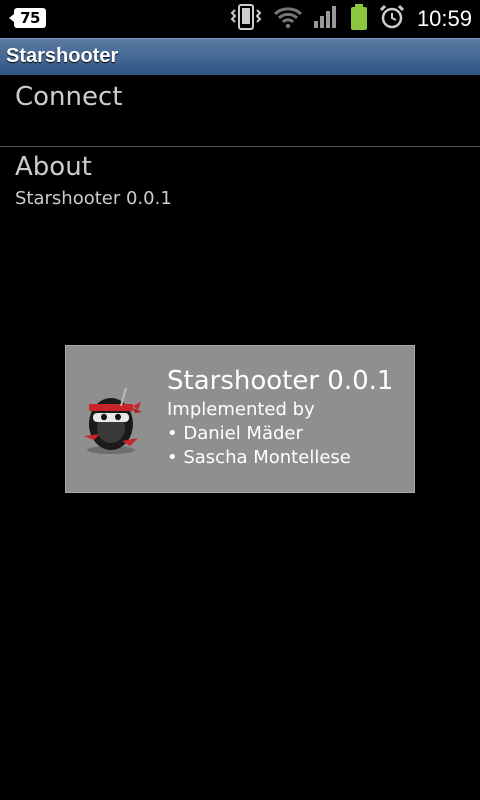  What do you see at coordinates (359, 19) in the screenshot?
I see `battery-icon` at bounding box center [359, 19].